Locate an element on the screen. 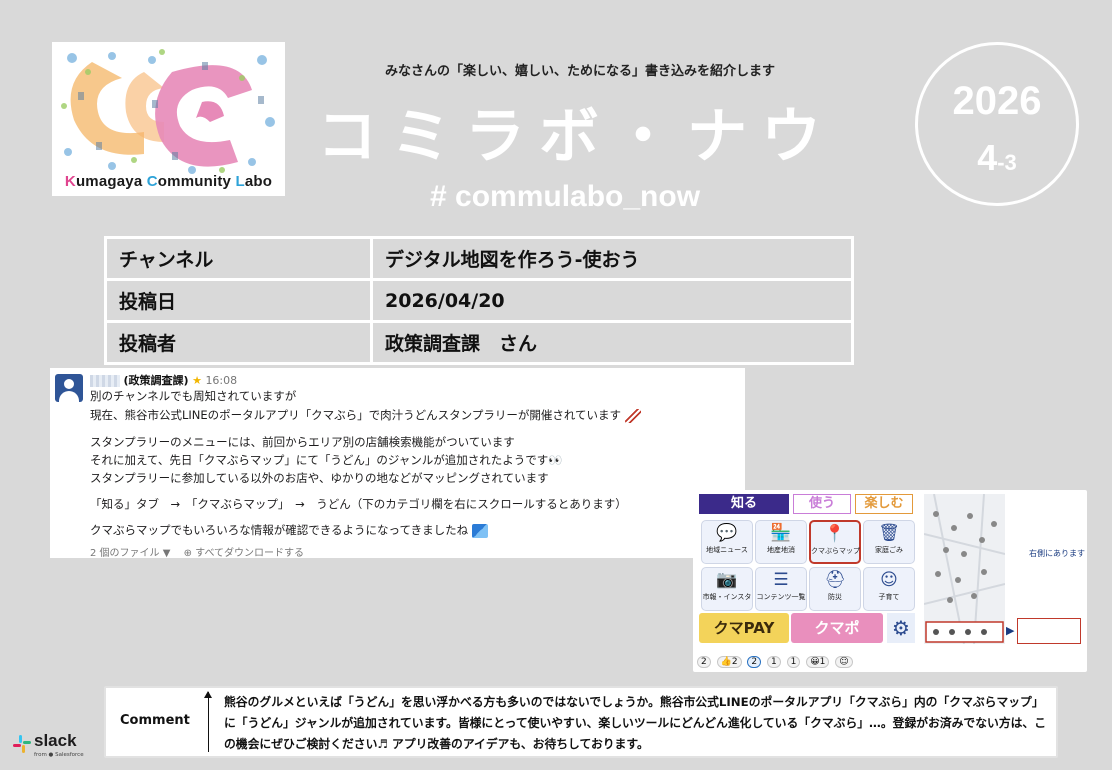 This screenshot has width=1112, height=770. channel-value: デジタル地図を作ろう-使おう is located at coordinates (612, 258).